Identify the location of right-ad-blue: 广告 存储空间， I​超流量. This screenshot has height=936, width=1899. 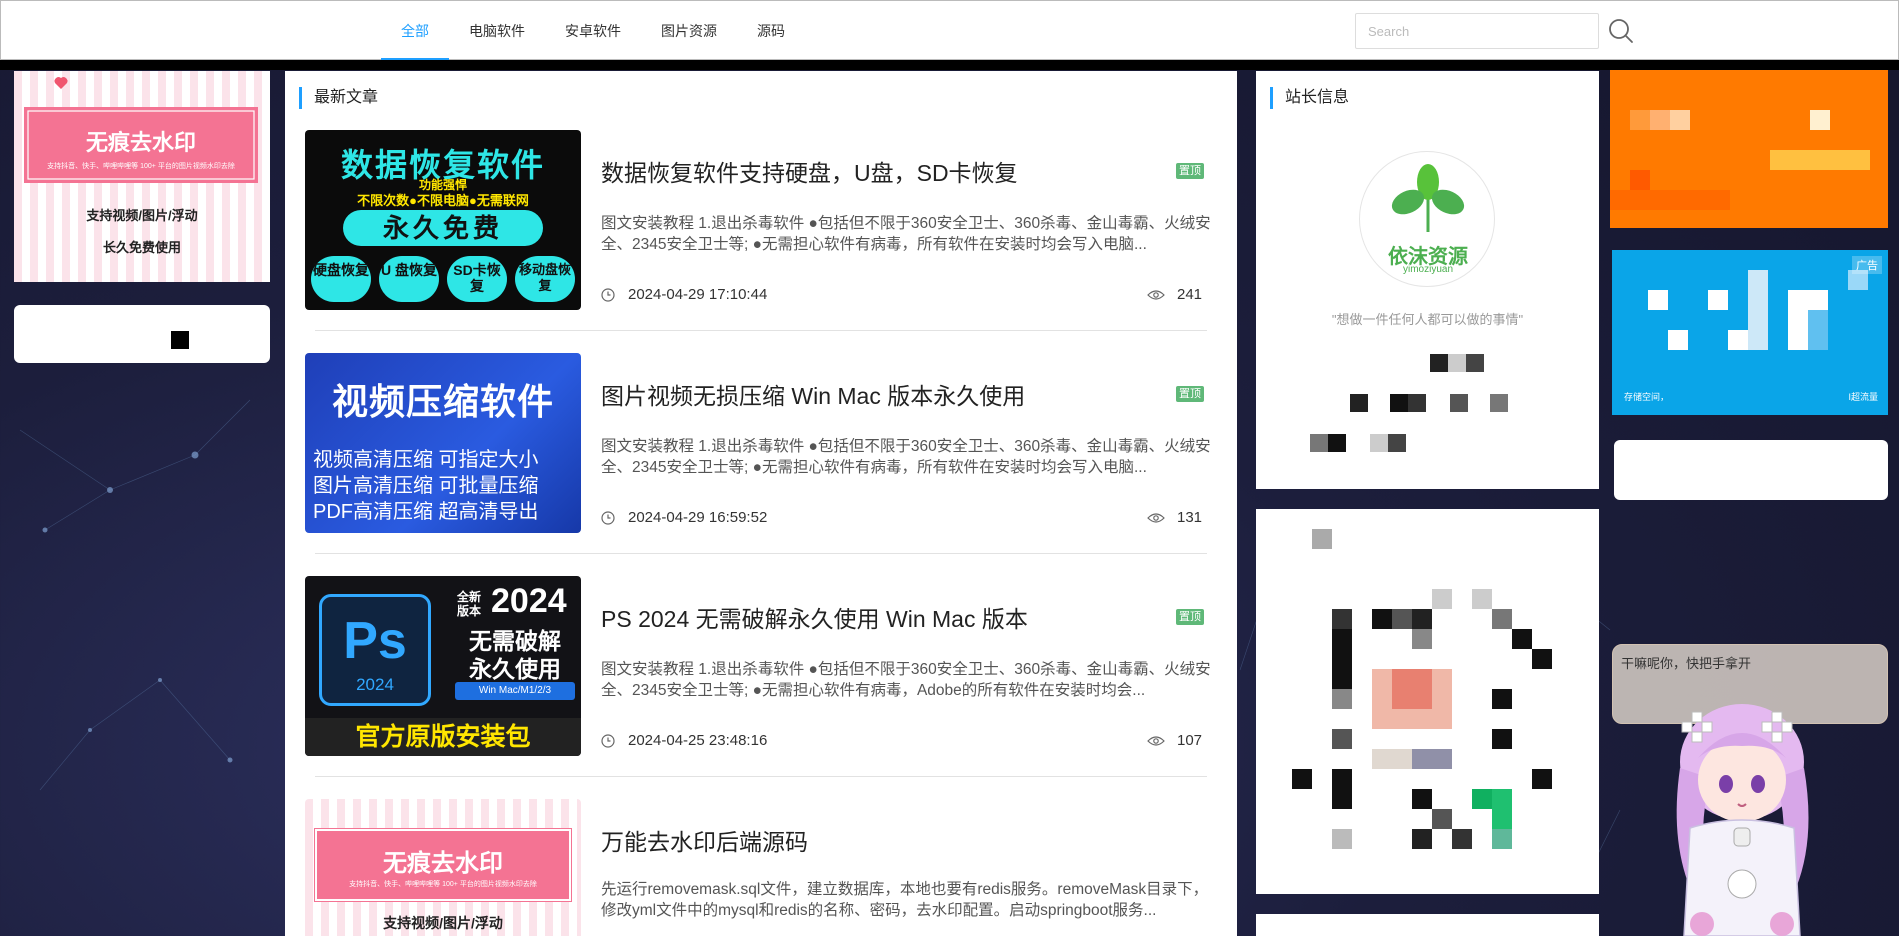
(1750, 332).